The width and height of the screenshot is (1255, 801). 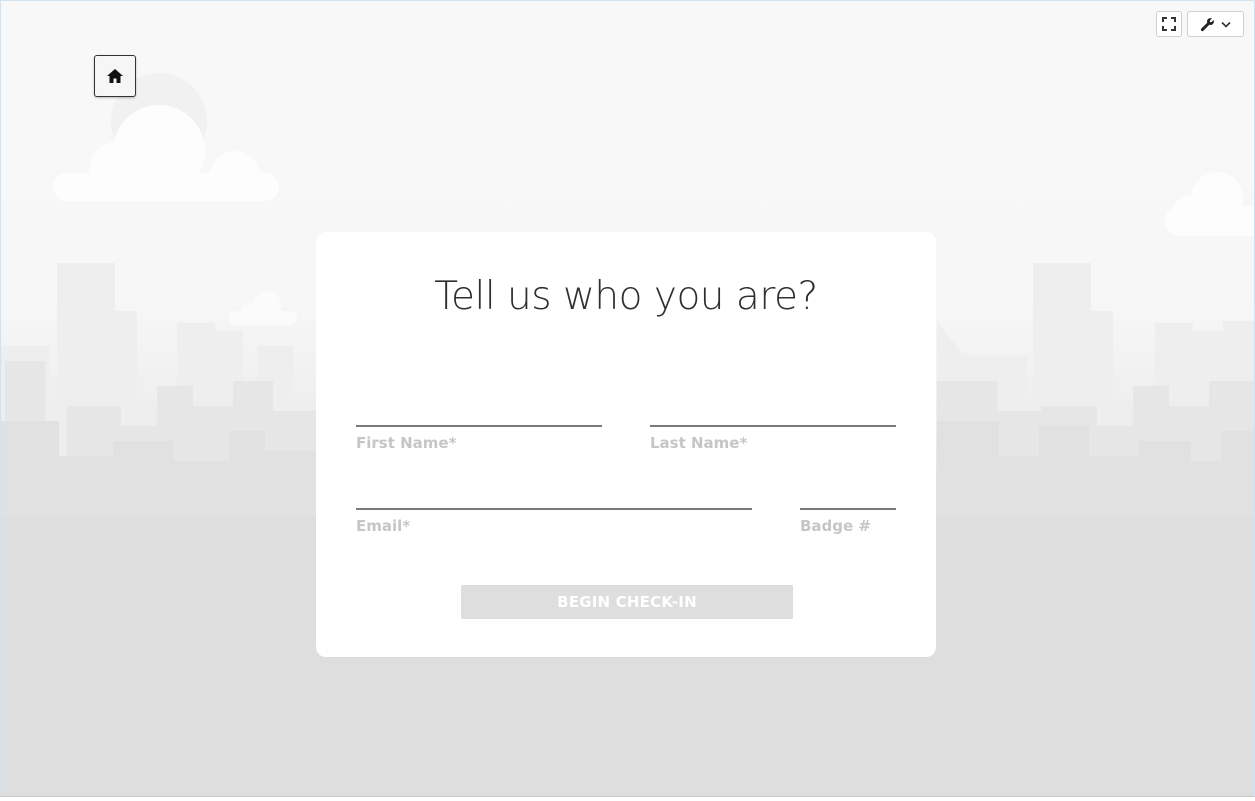 What do you see at coordinates (627, 602) in the screenshot?
I see `begin-check-in-button: BEGIN CHECK-IN` at bounding box center [627, 602].